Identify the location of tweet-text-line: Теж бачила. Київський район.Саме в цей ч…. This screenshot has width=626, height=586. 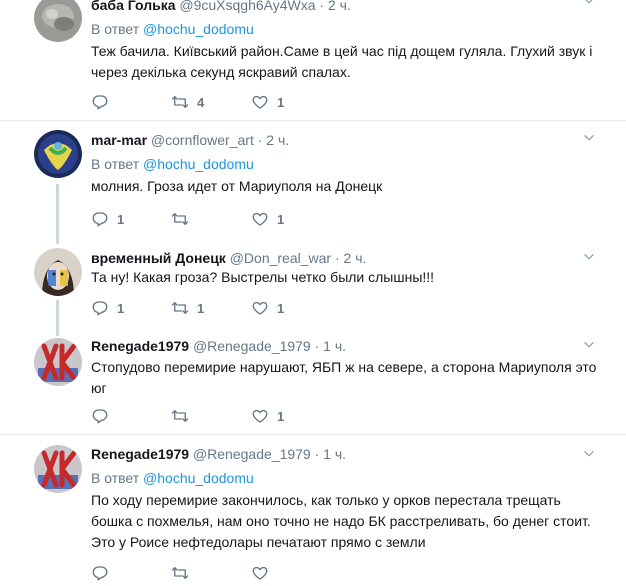
(342, 51).